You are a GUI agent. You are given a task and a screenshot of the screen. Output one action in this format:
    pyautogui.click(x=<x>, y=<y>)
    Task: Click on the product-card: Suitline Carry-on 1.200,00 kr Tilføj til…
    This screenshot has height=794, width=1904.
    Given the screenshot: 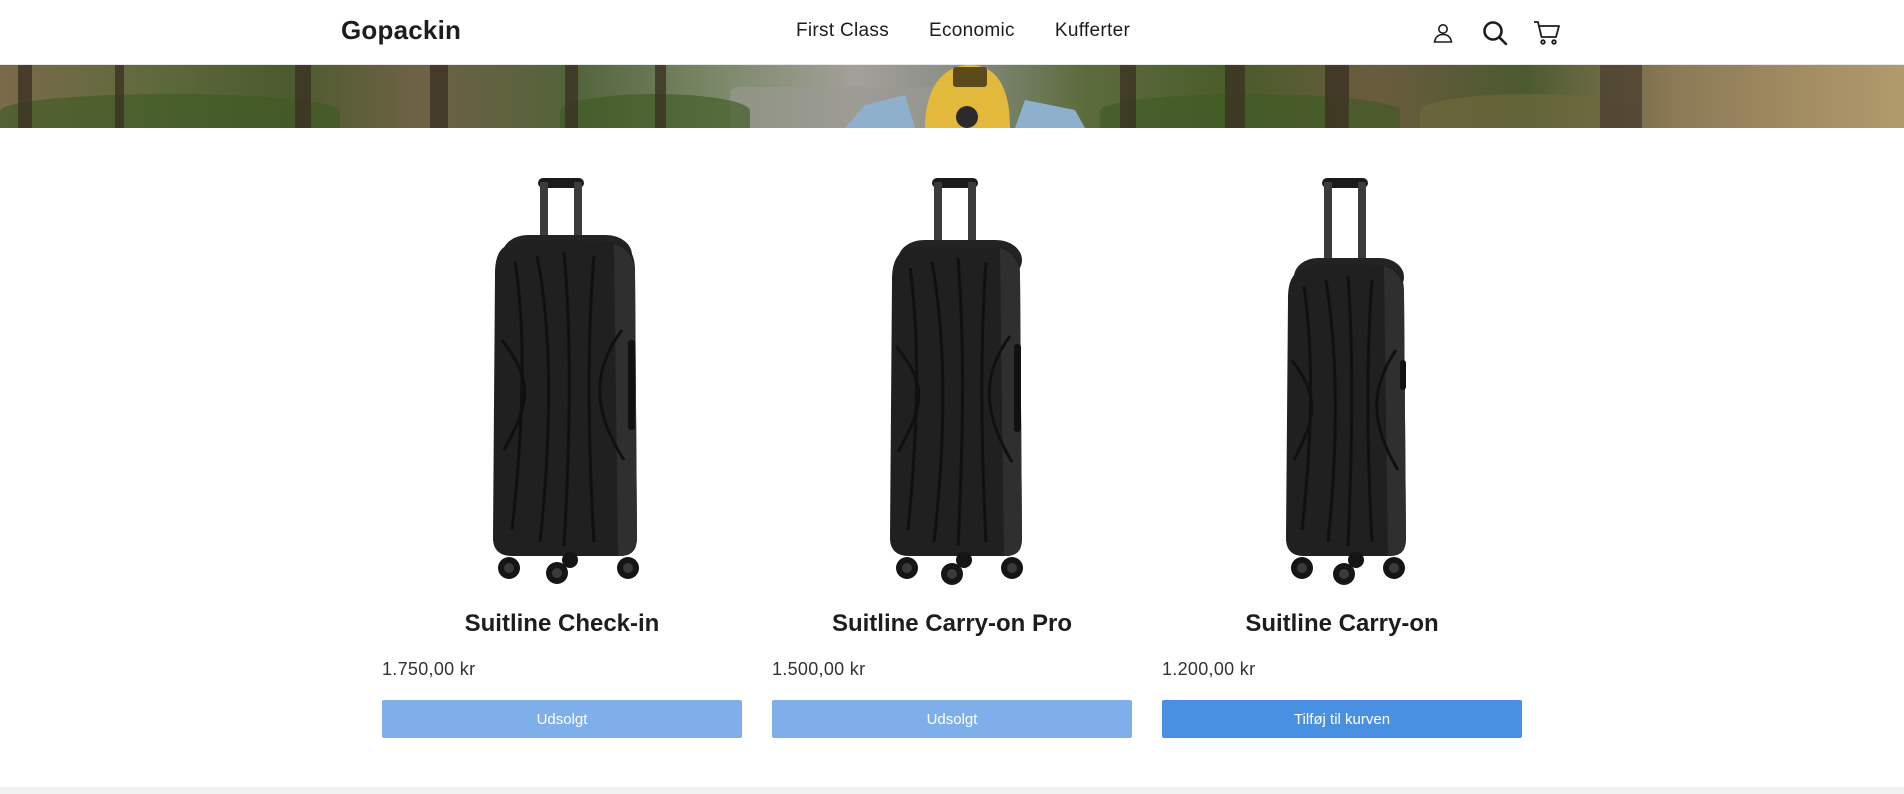 What is the action you would take?
    pyautogui.click(x=1342, y=455)
    